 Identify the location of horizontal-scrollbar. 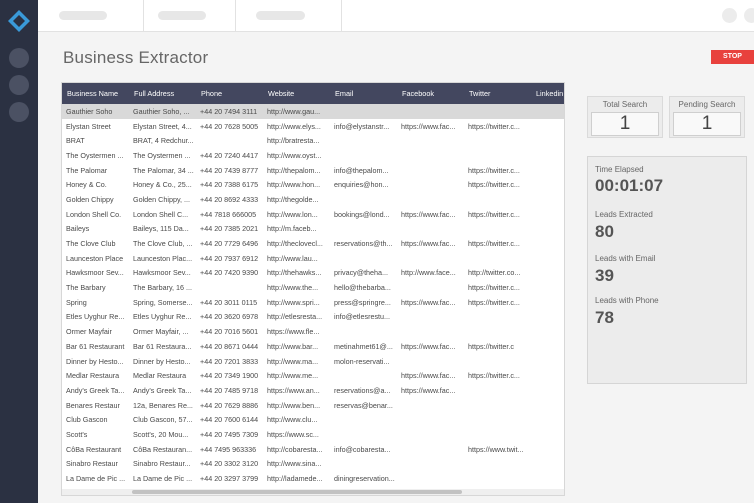
(313, 492).